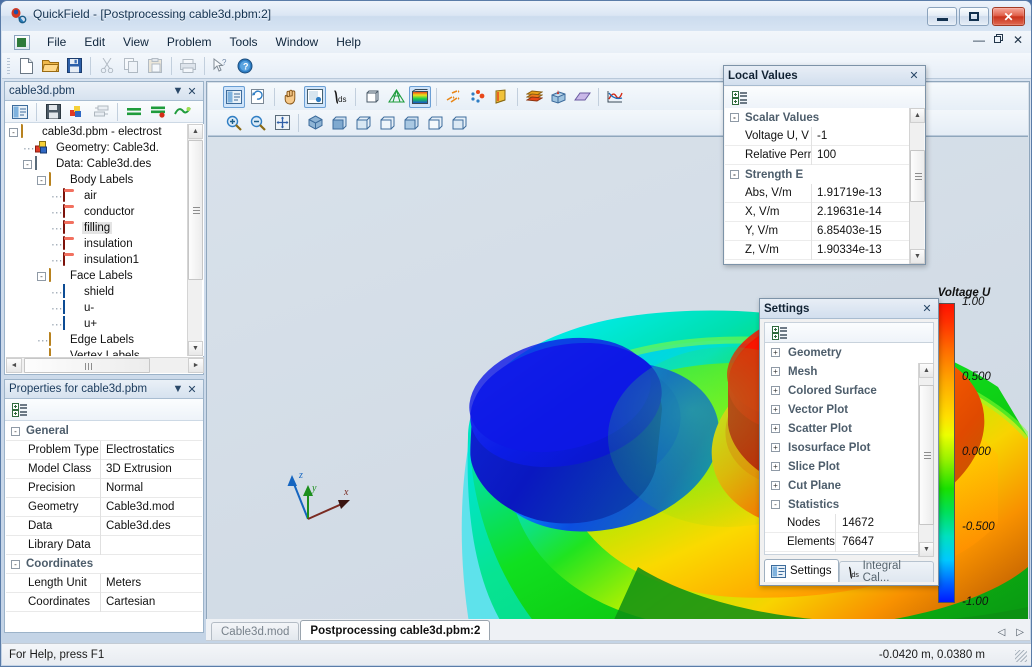 This screenshot has width=1032, height=667. I want to click on cut-plane-icon, so click(558, 97).